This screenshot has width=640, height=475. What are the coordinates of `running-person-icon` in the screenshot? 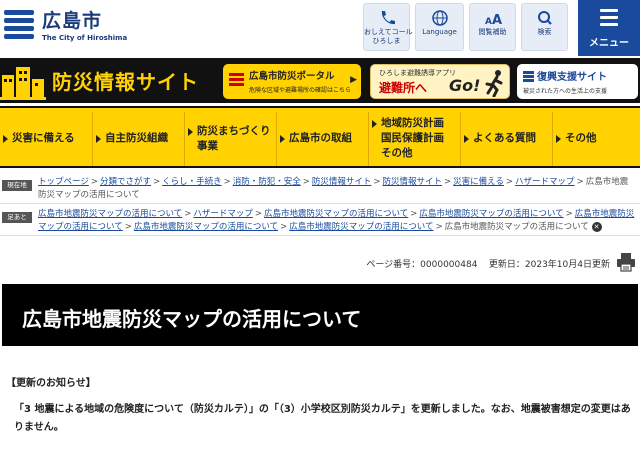 It's located at (494, 83).